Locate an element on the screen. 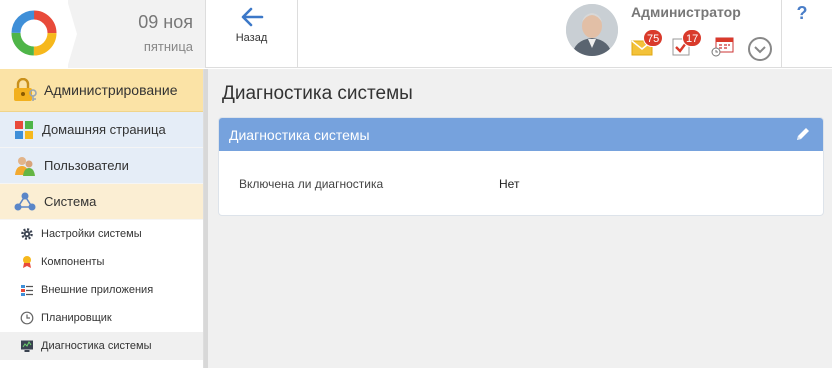 Image resolution: width=832 pixels, height=368 pixels. sidebar-item-administration: Администрирование is located at coordinates (101, 90).